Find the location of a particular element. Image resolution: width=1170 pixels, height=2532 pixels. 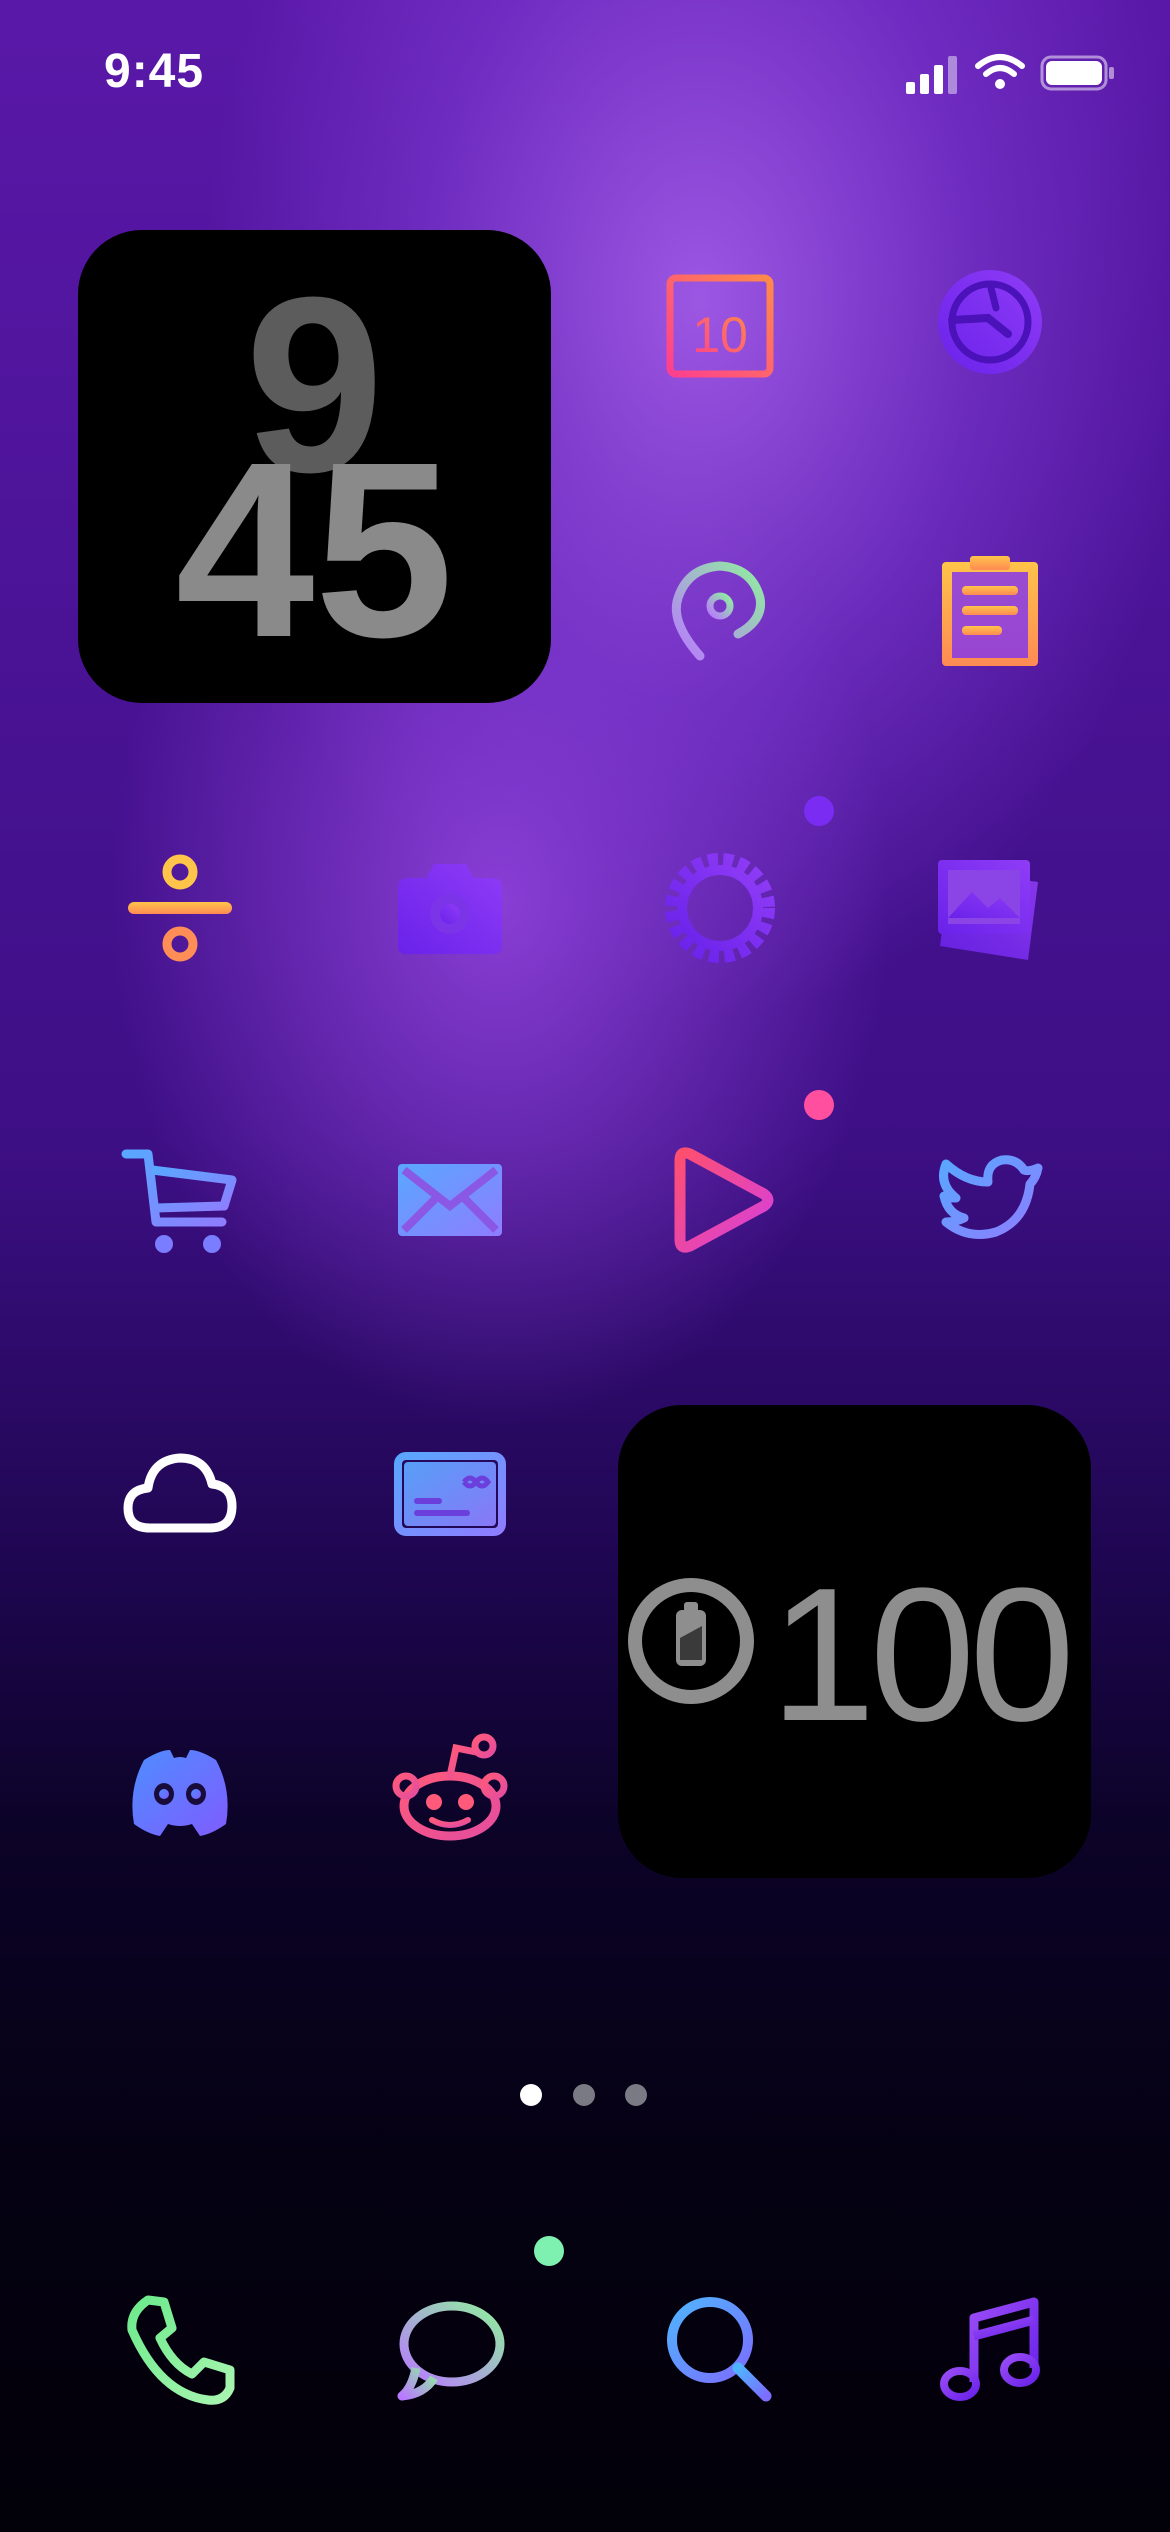

photos-icon is located at coordinates (990, 908).